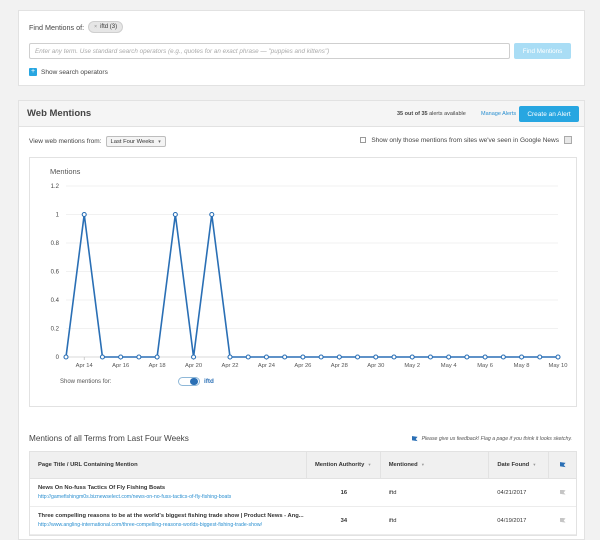  I want to click on x-tick-label: Apr 30, so click(375, 366).